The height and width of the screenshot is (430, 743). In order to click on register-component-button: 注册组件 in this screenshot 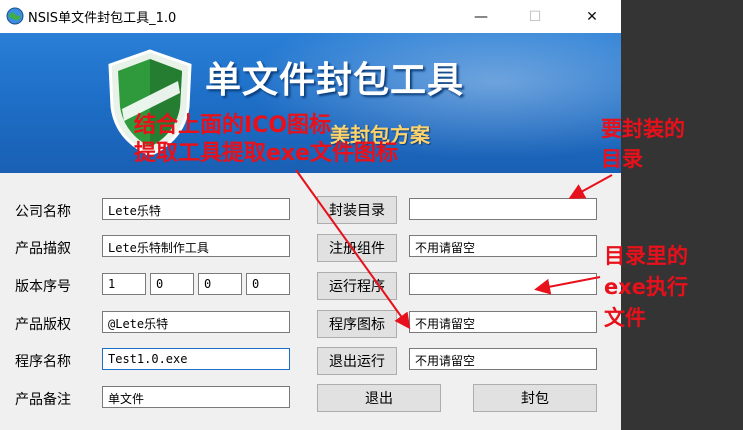, I will do `click(357, 248)`.